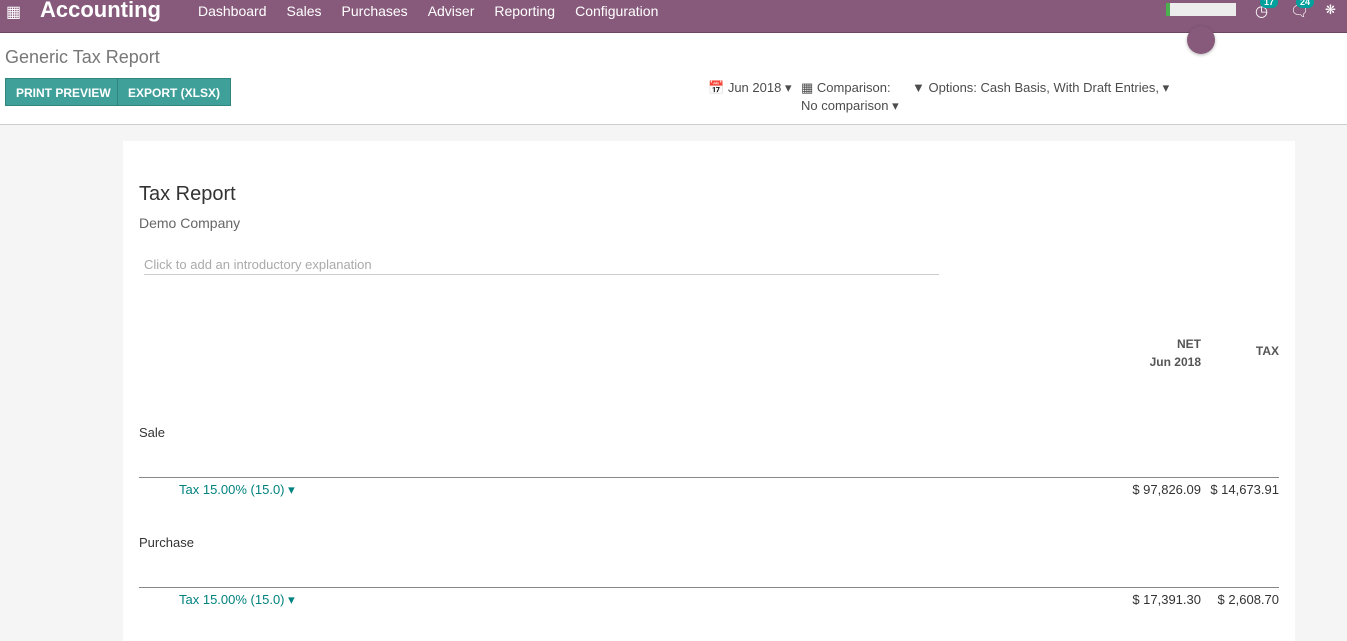 This screenshot has height=641, width=1347. What do you see at coordinates (1175, 362) in the screenshot?
I see `net-period: Jun 2018` at bounding box center [1175, 362].